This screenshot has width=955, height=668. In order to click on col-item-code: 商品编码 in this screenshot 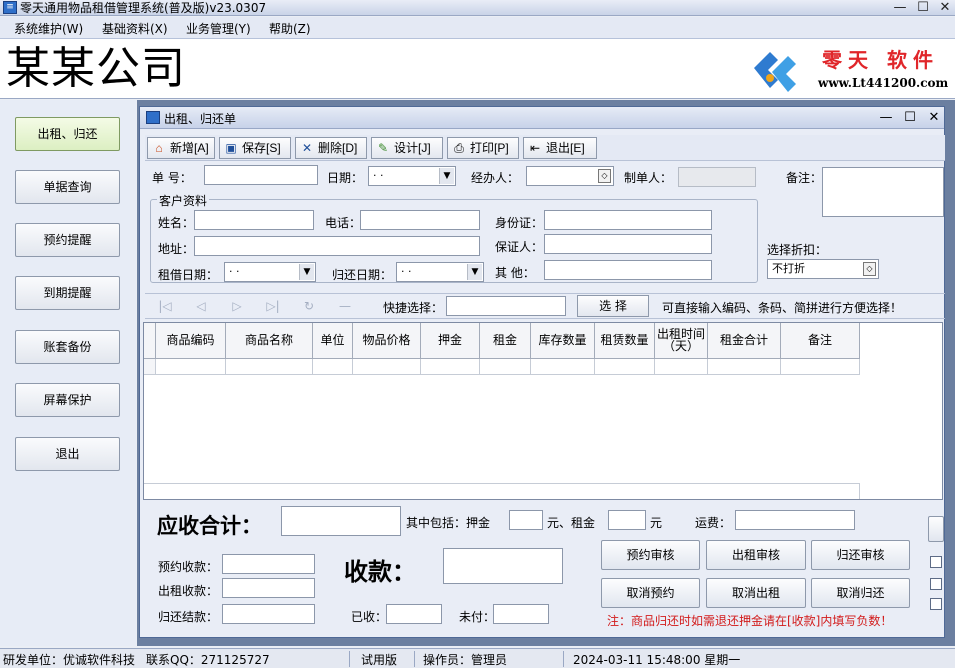, I will do `click(191, 341)`.